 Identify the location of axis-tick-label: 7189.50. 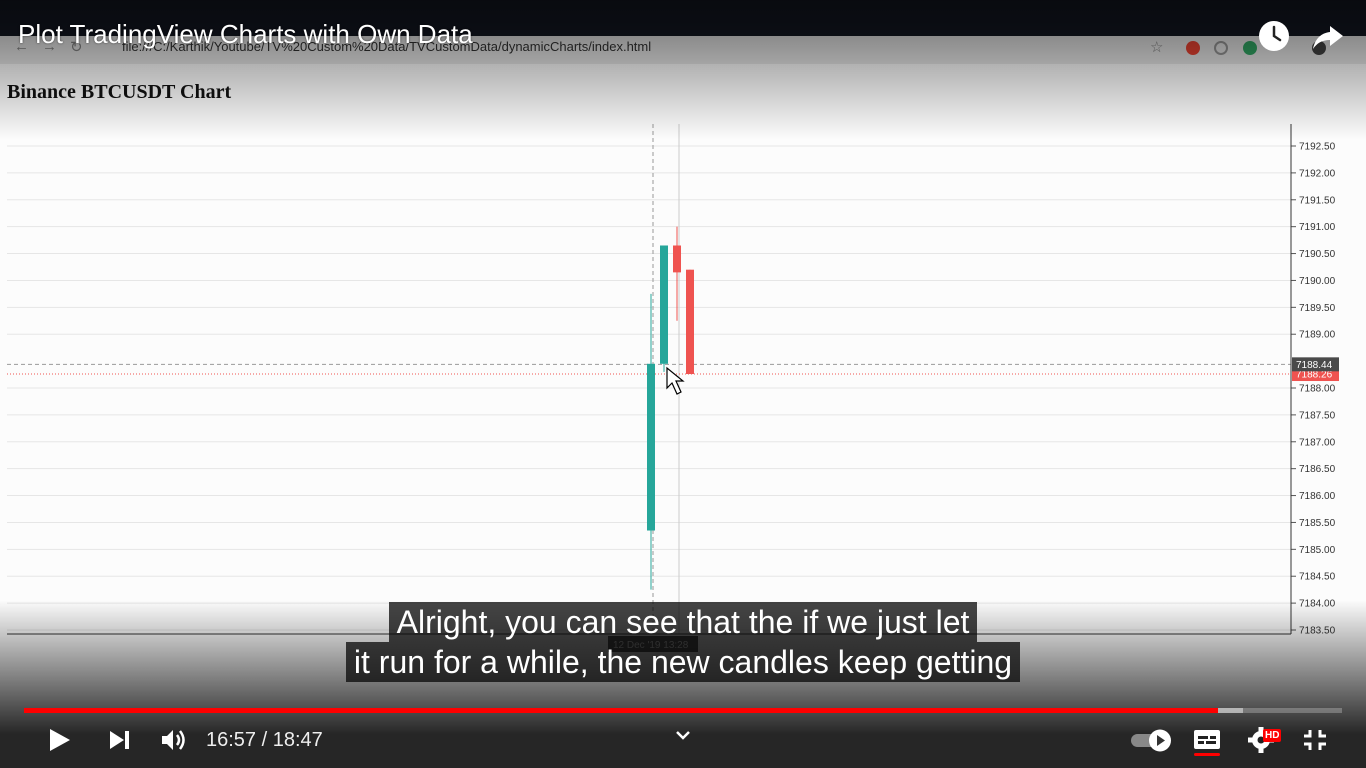
(1317, 308).